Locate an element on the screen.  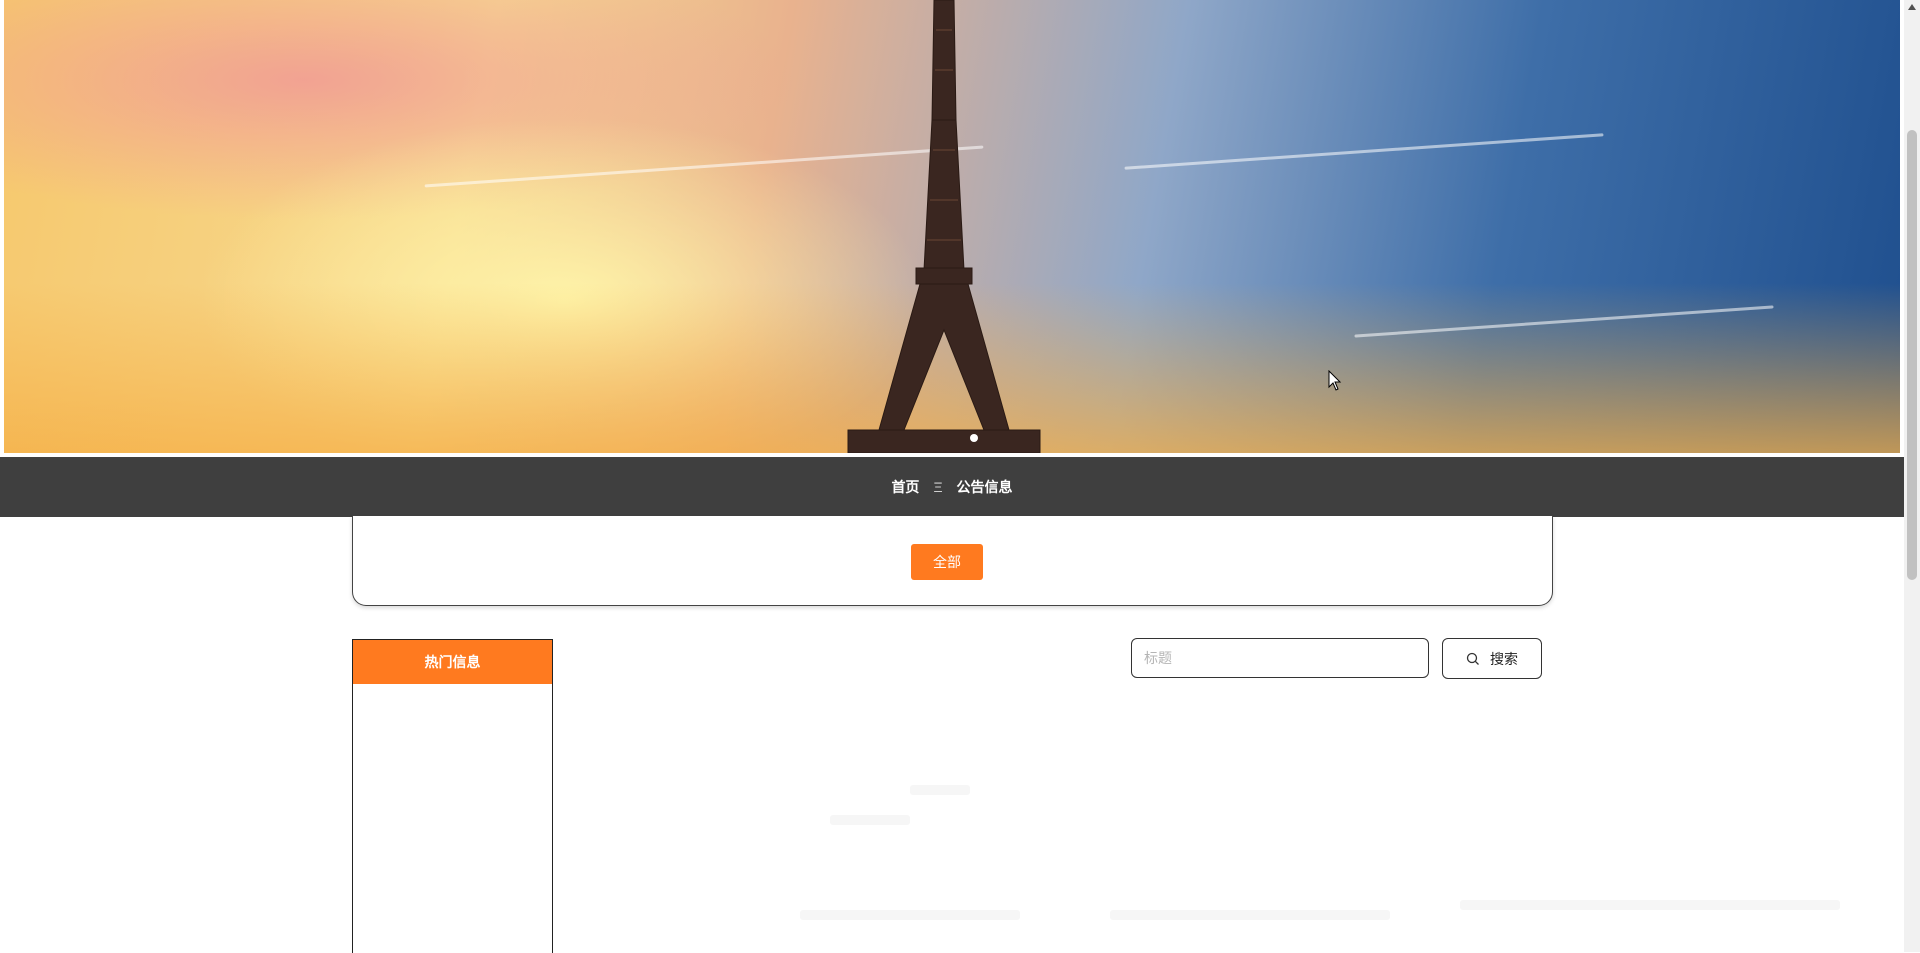
cloud-streak is located at coordinates (1364, 151).